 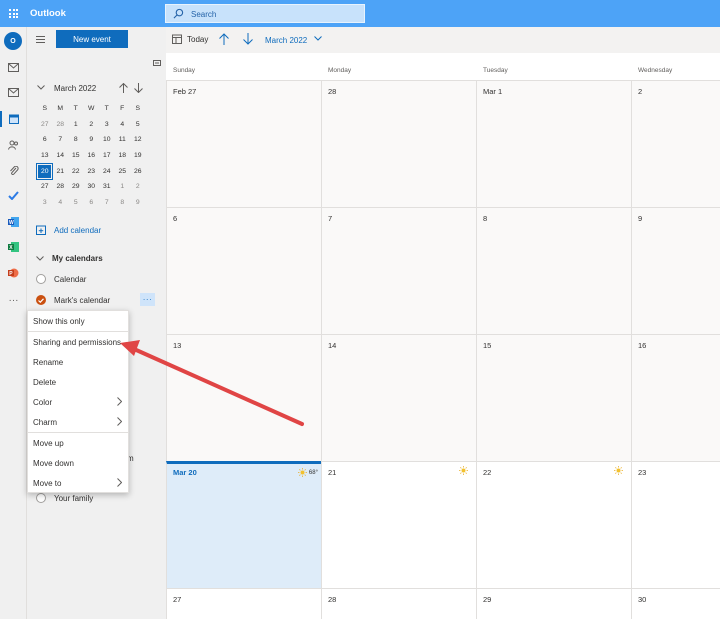 What do you see at coordinates (13, 13) in the screenshot?
I see `app-launcher-icon` at bounding box center [13, 13].